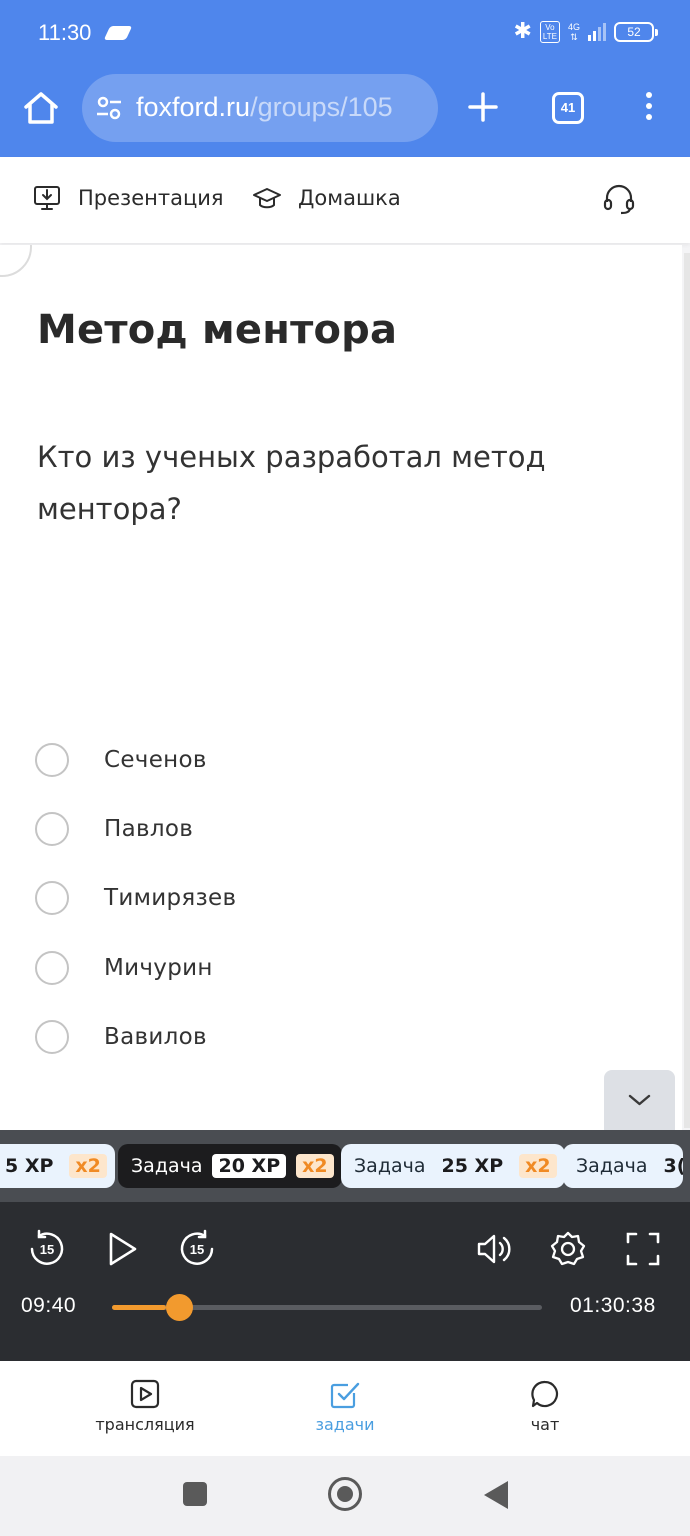 This screenshot has width=690, height=1536. What do you see at coordinates (327, 1307) in the screenshot?
I see `progress-slider` at bounding box center [327, 1307].